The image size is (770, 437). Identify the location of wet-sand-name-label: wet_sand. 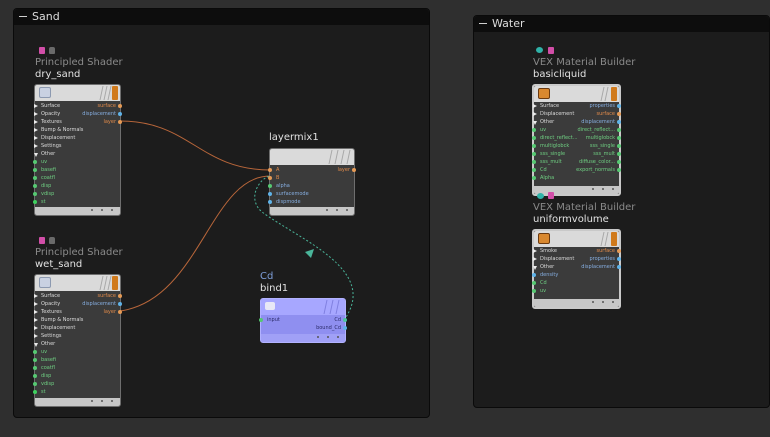
(58, 264).